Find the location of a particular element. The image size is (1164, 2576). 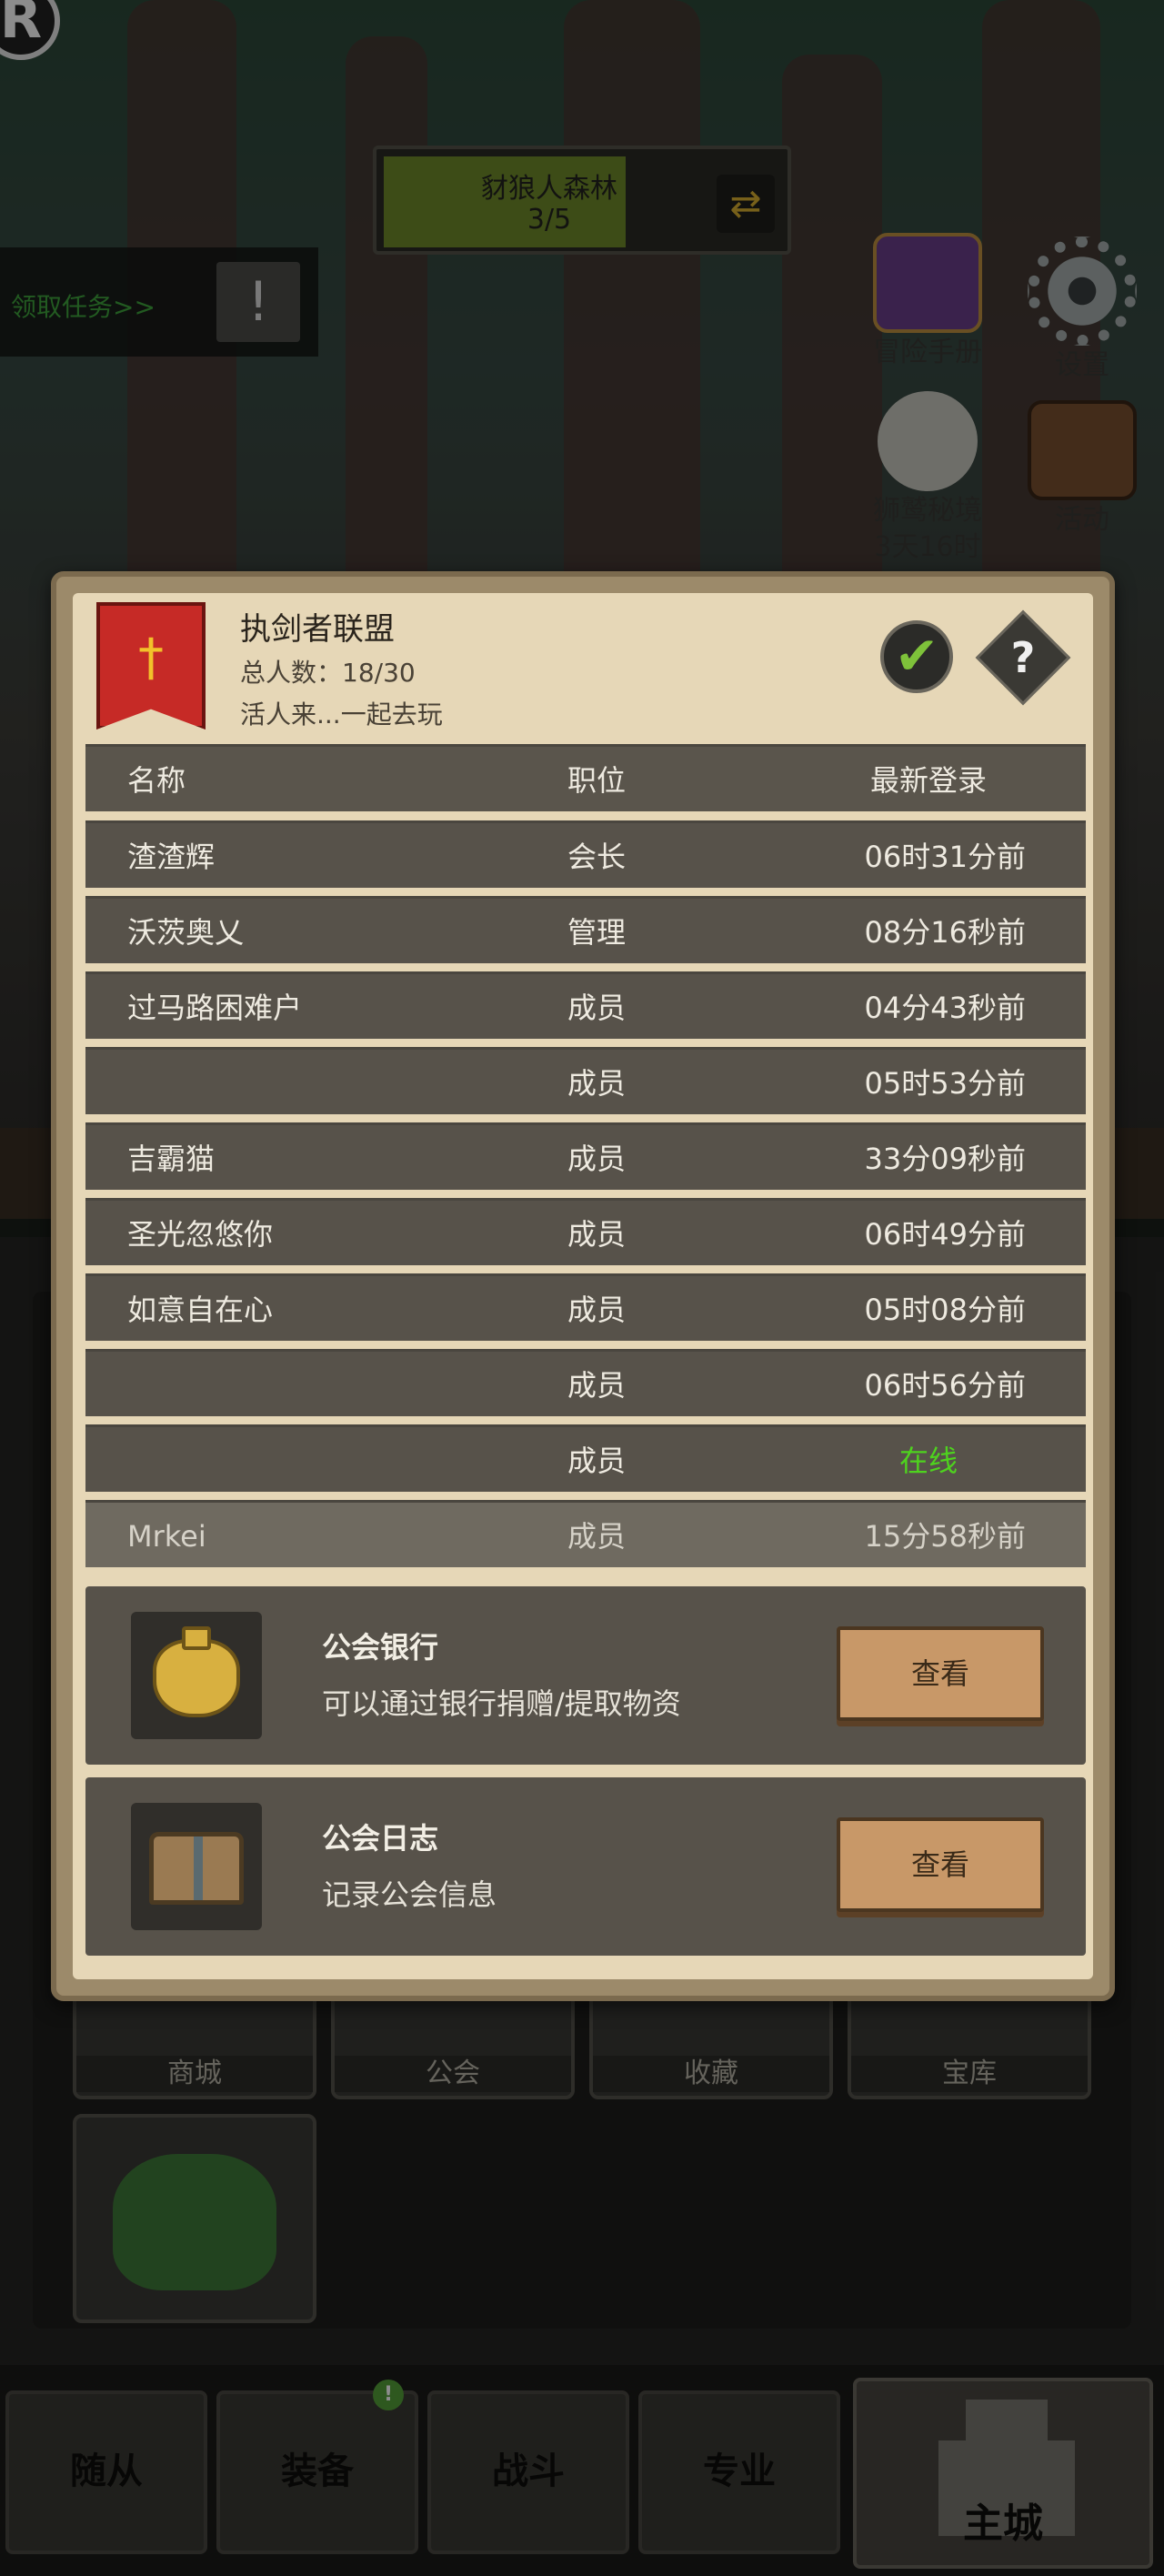

member-name: 如意自在心 is located at coordinates (201, 1310).